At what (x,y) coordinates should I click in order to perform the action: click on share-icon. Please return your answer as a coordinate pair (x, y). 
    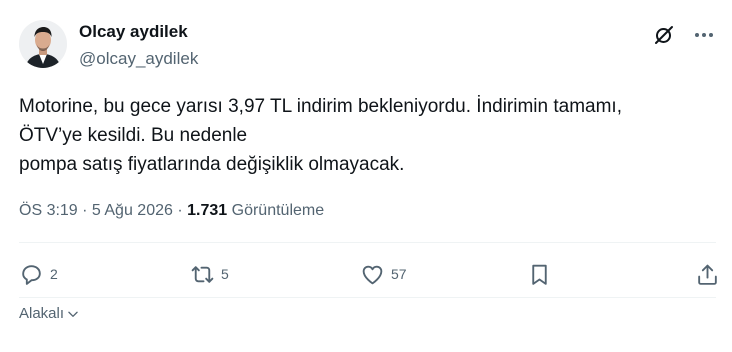
    Looking at the image, I should click on (707, 274).